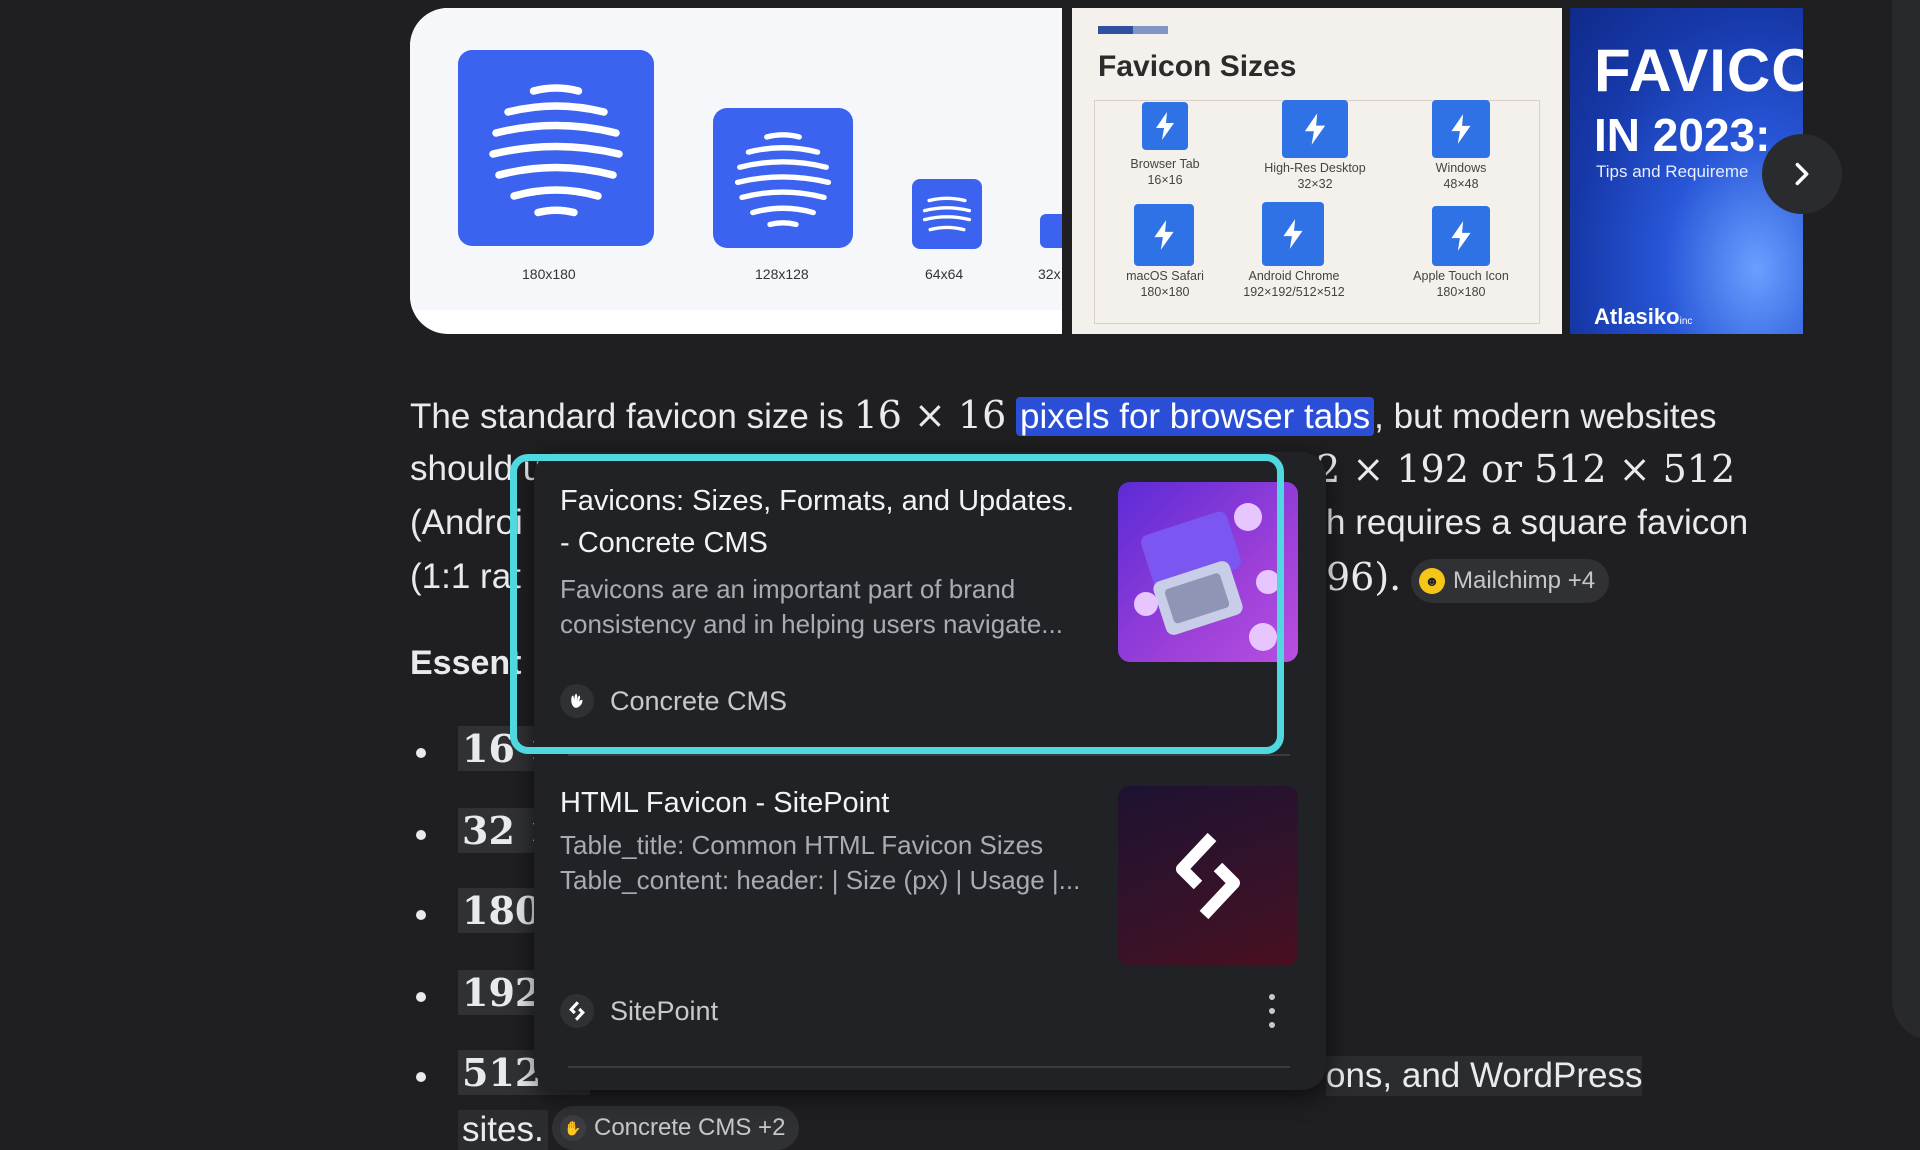 The image size is (1920, 1150). I want to click on source-chip-mailchimp: ☻ Mailchimp +4, so click(1510, 580).